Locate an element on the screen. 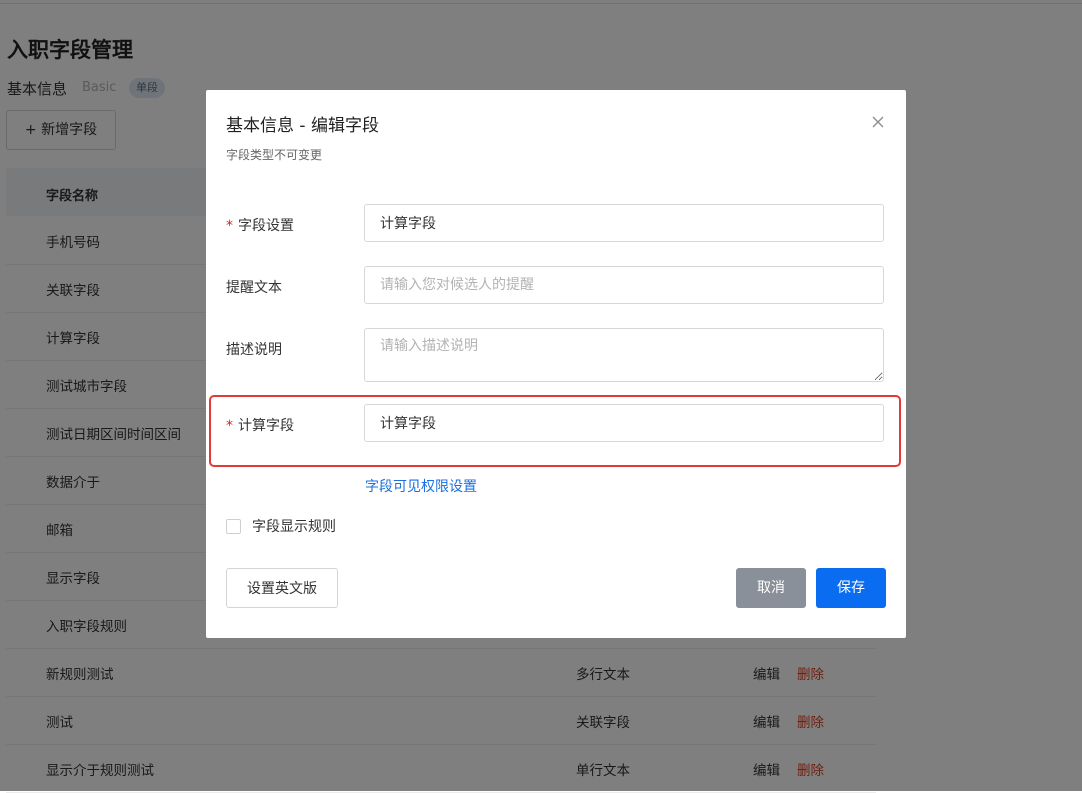 Image resolution: width=1082 pixels, height=793 pixels. dialog-subtitle: 字段类型不可变更 is located at coordinates (274, 155).